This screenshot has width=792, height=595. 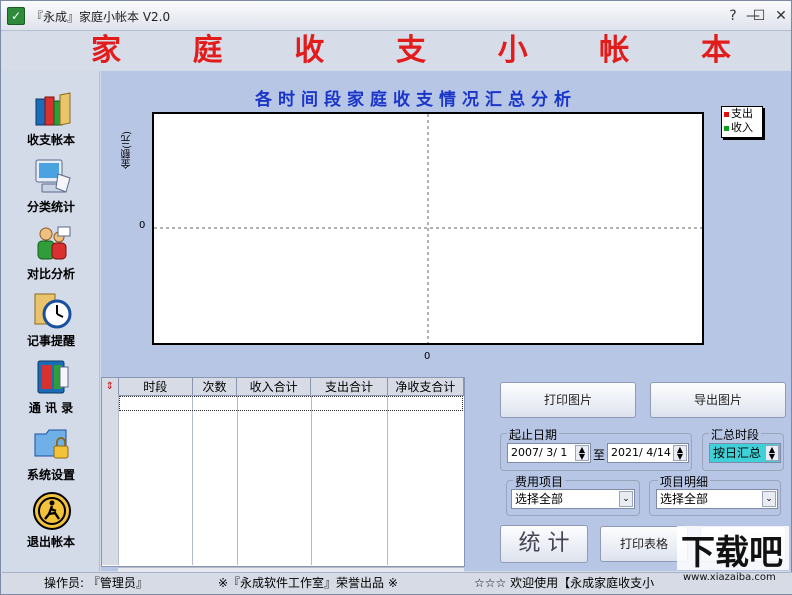 What do you see at coordinates (274, 387) in the screenshot?
I see `column-header: 收入合计` at bounding box center [274, 387].